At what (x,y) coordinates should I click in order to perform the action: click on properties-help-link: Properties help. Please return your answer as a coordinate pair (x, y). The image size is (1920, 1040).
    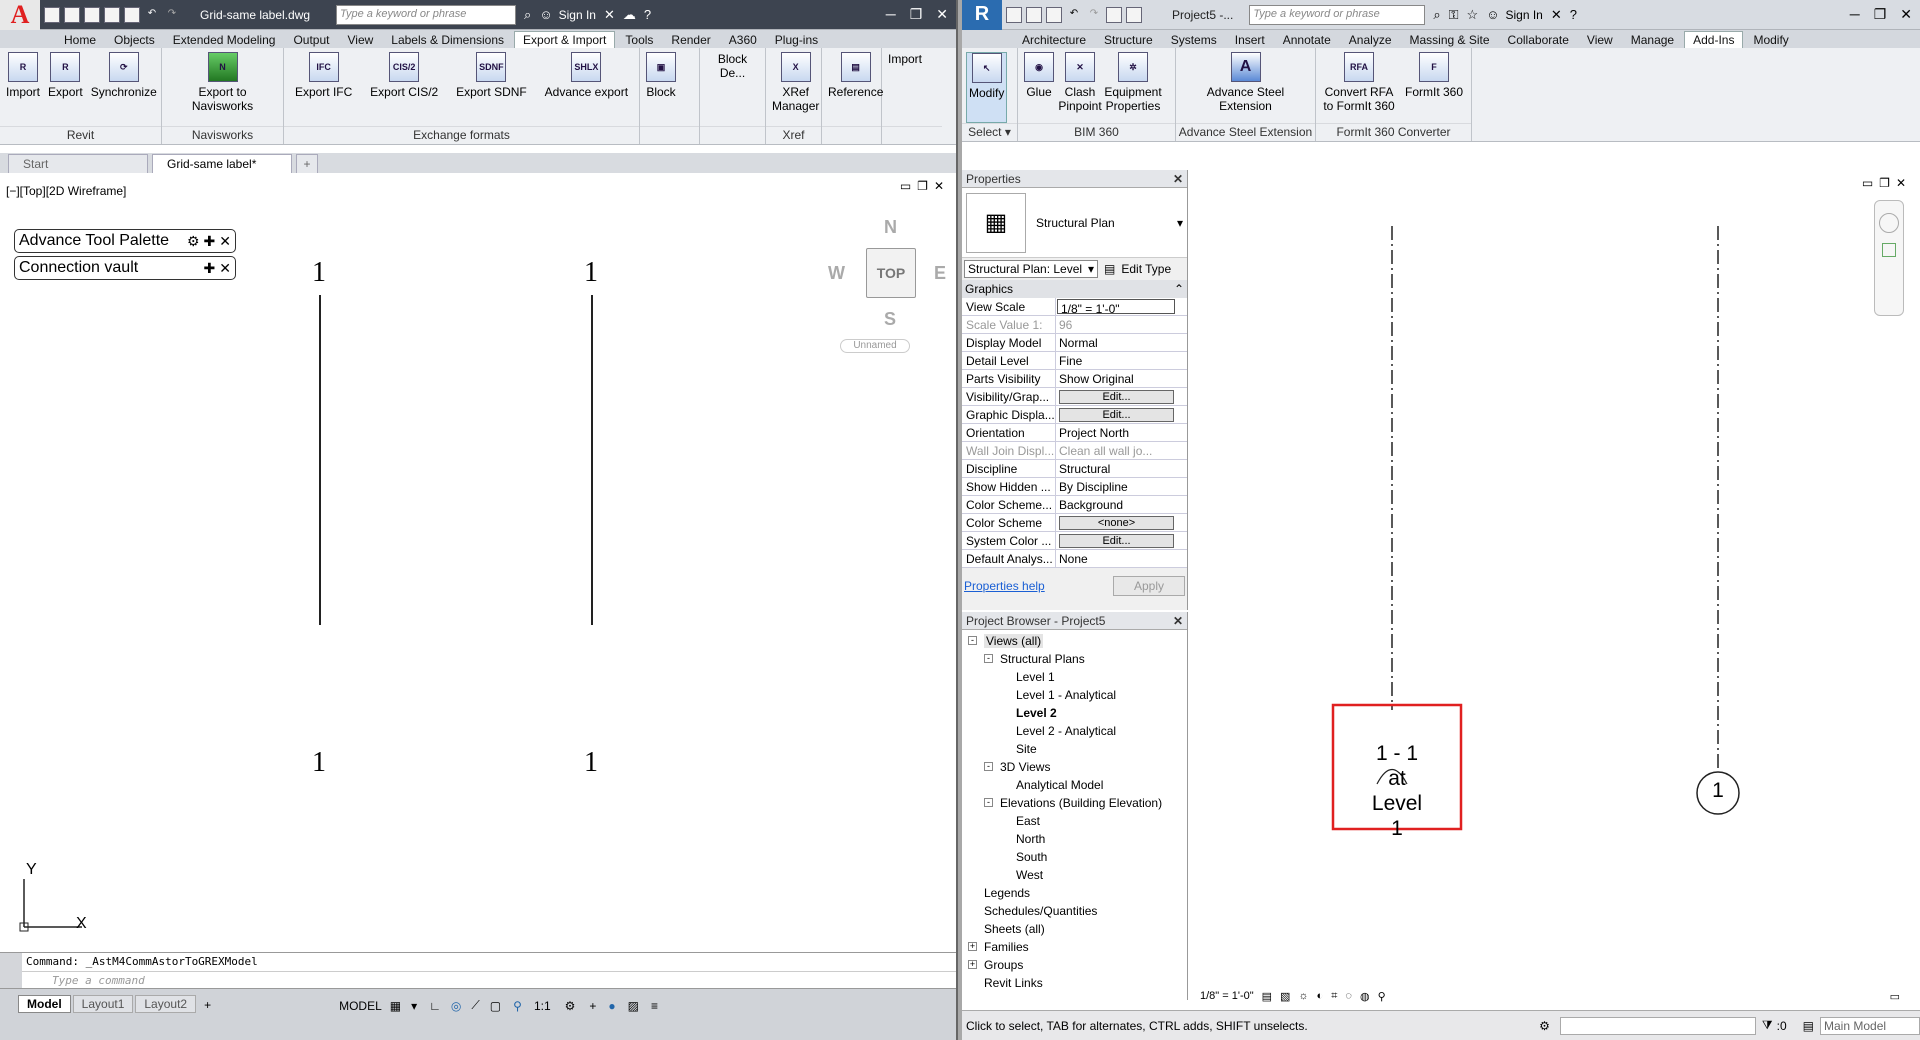
    Looking at the image, I should click on (1004, 586).